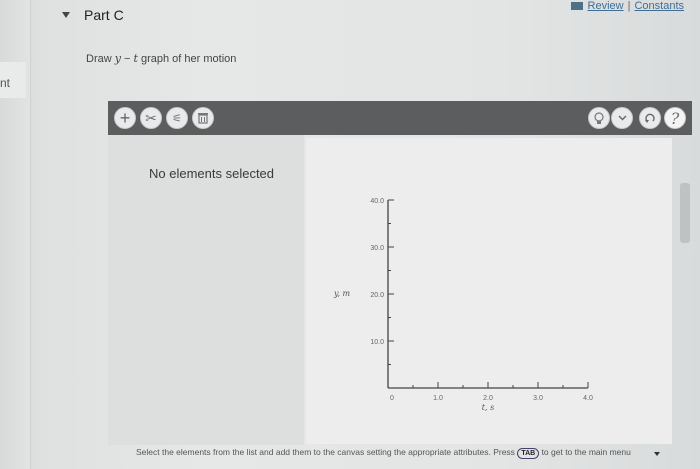  What do you see at coordinates (212, 173) in the screenshot?
I see `selection-status: No elements selected` at bounding box center [212, 173].